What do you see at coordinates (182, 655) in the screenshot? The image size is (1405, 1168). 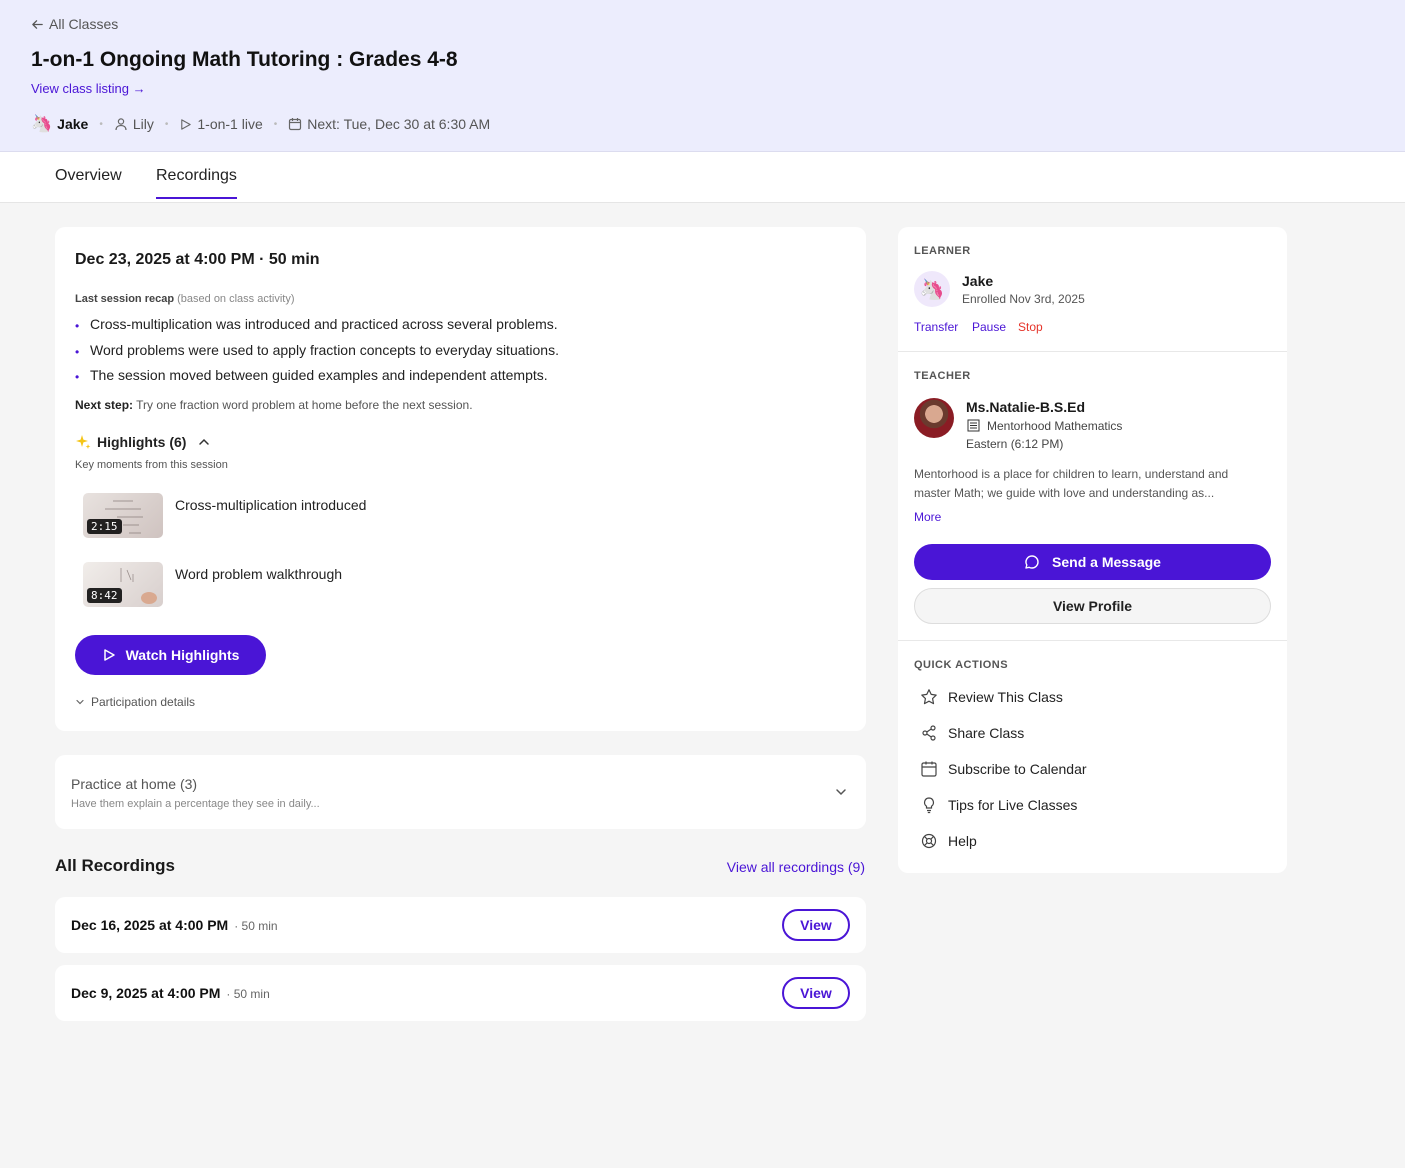 I see `watch-highlights-label: Watch Highlights` at bounding box center [182, 655].